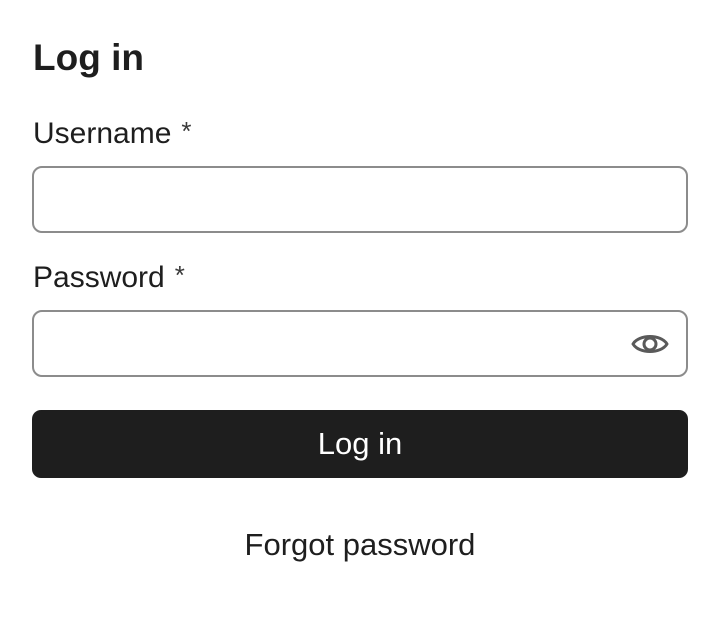 This screenshot has width=720, height=642. I want to click on password-required-marker: *, so click(179, 275).